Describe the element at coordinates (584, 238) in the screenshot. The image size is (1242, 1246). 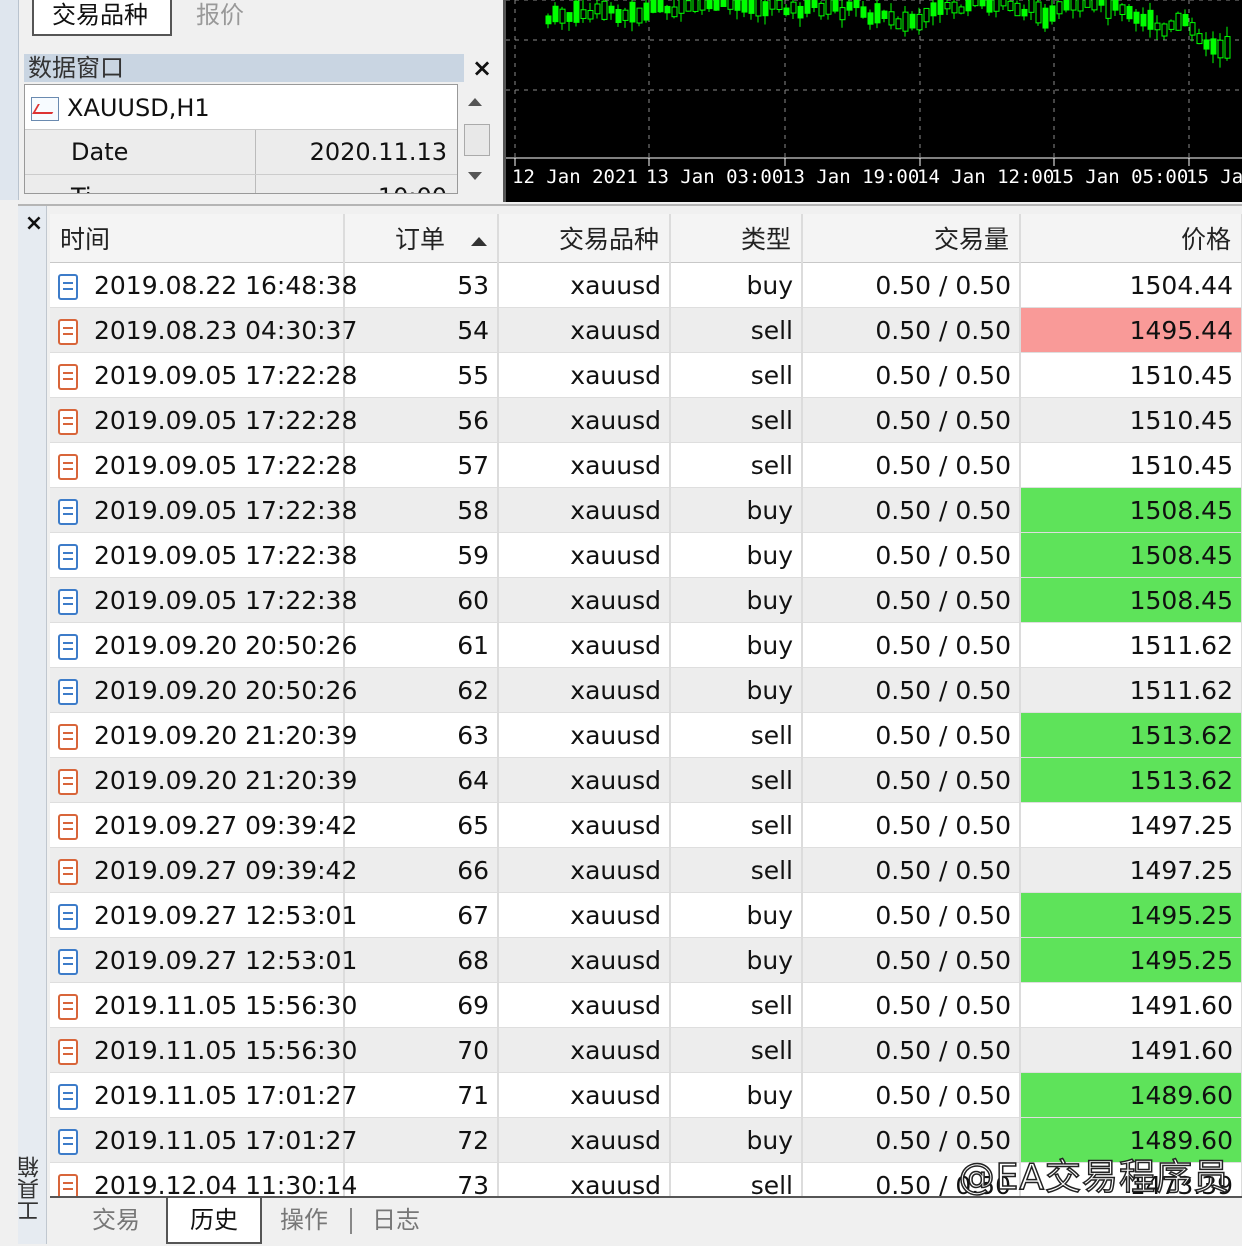
I see `column-header-symbol: 交易品种` at that location.